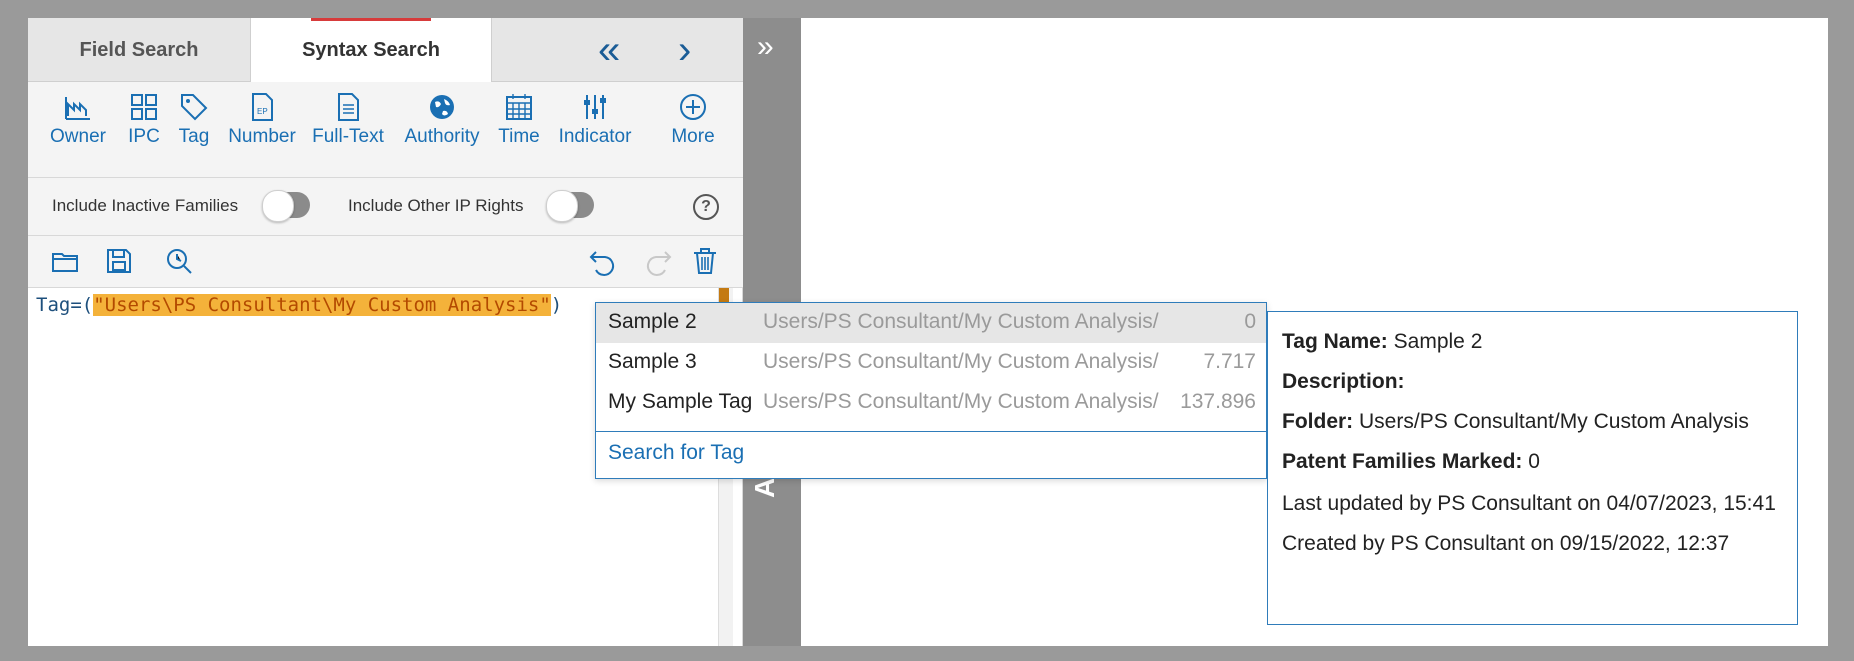 Image resolution: width=1854 pixels, height=661 pixels. I want to click on chevron-right-icon: ›, so click(684, 50).